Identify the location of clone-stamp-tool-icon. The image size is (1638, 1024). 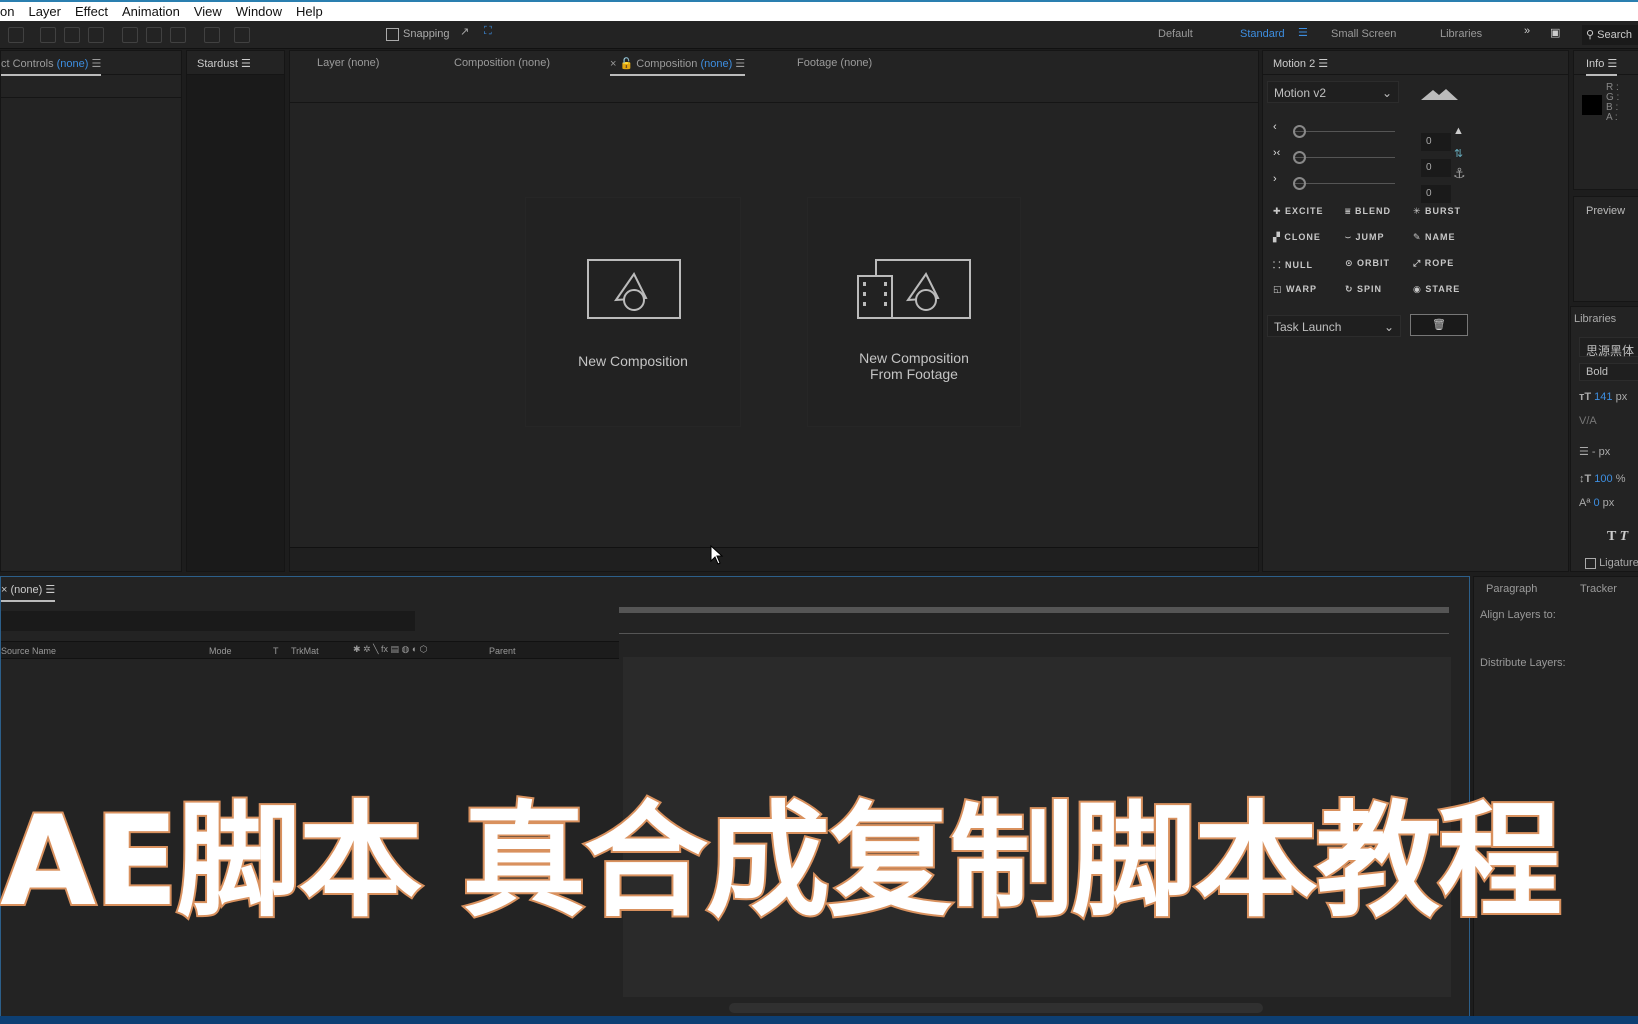
(154, 35).